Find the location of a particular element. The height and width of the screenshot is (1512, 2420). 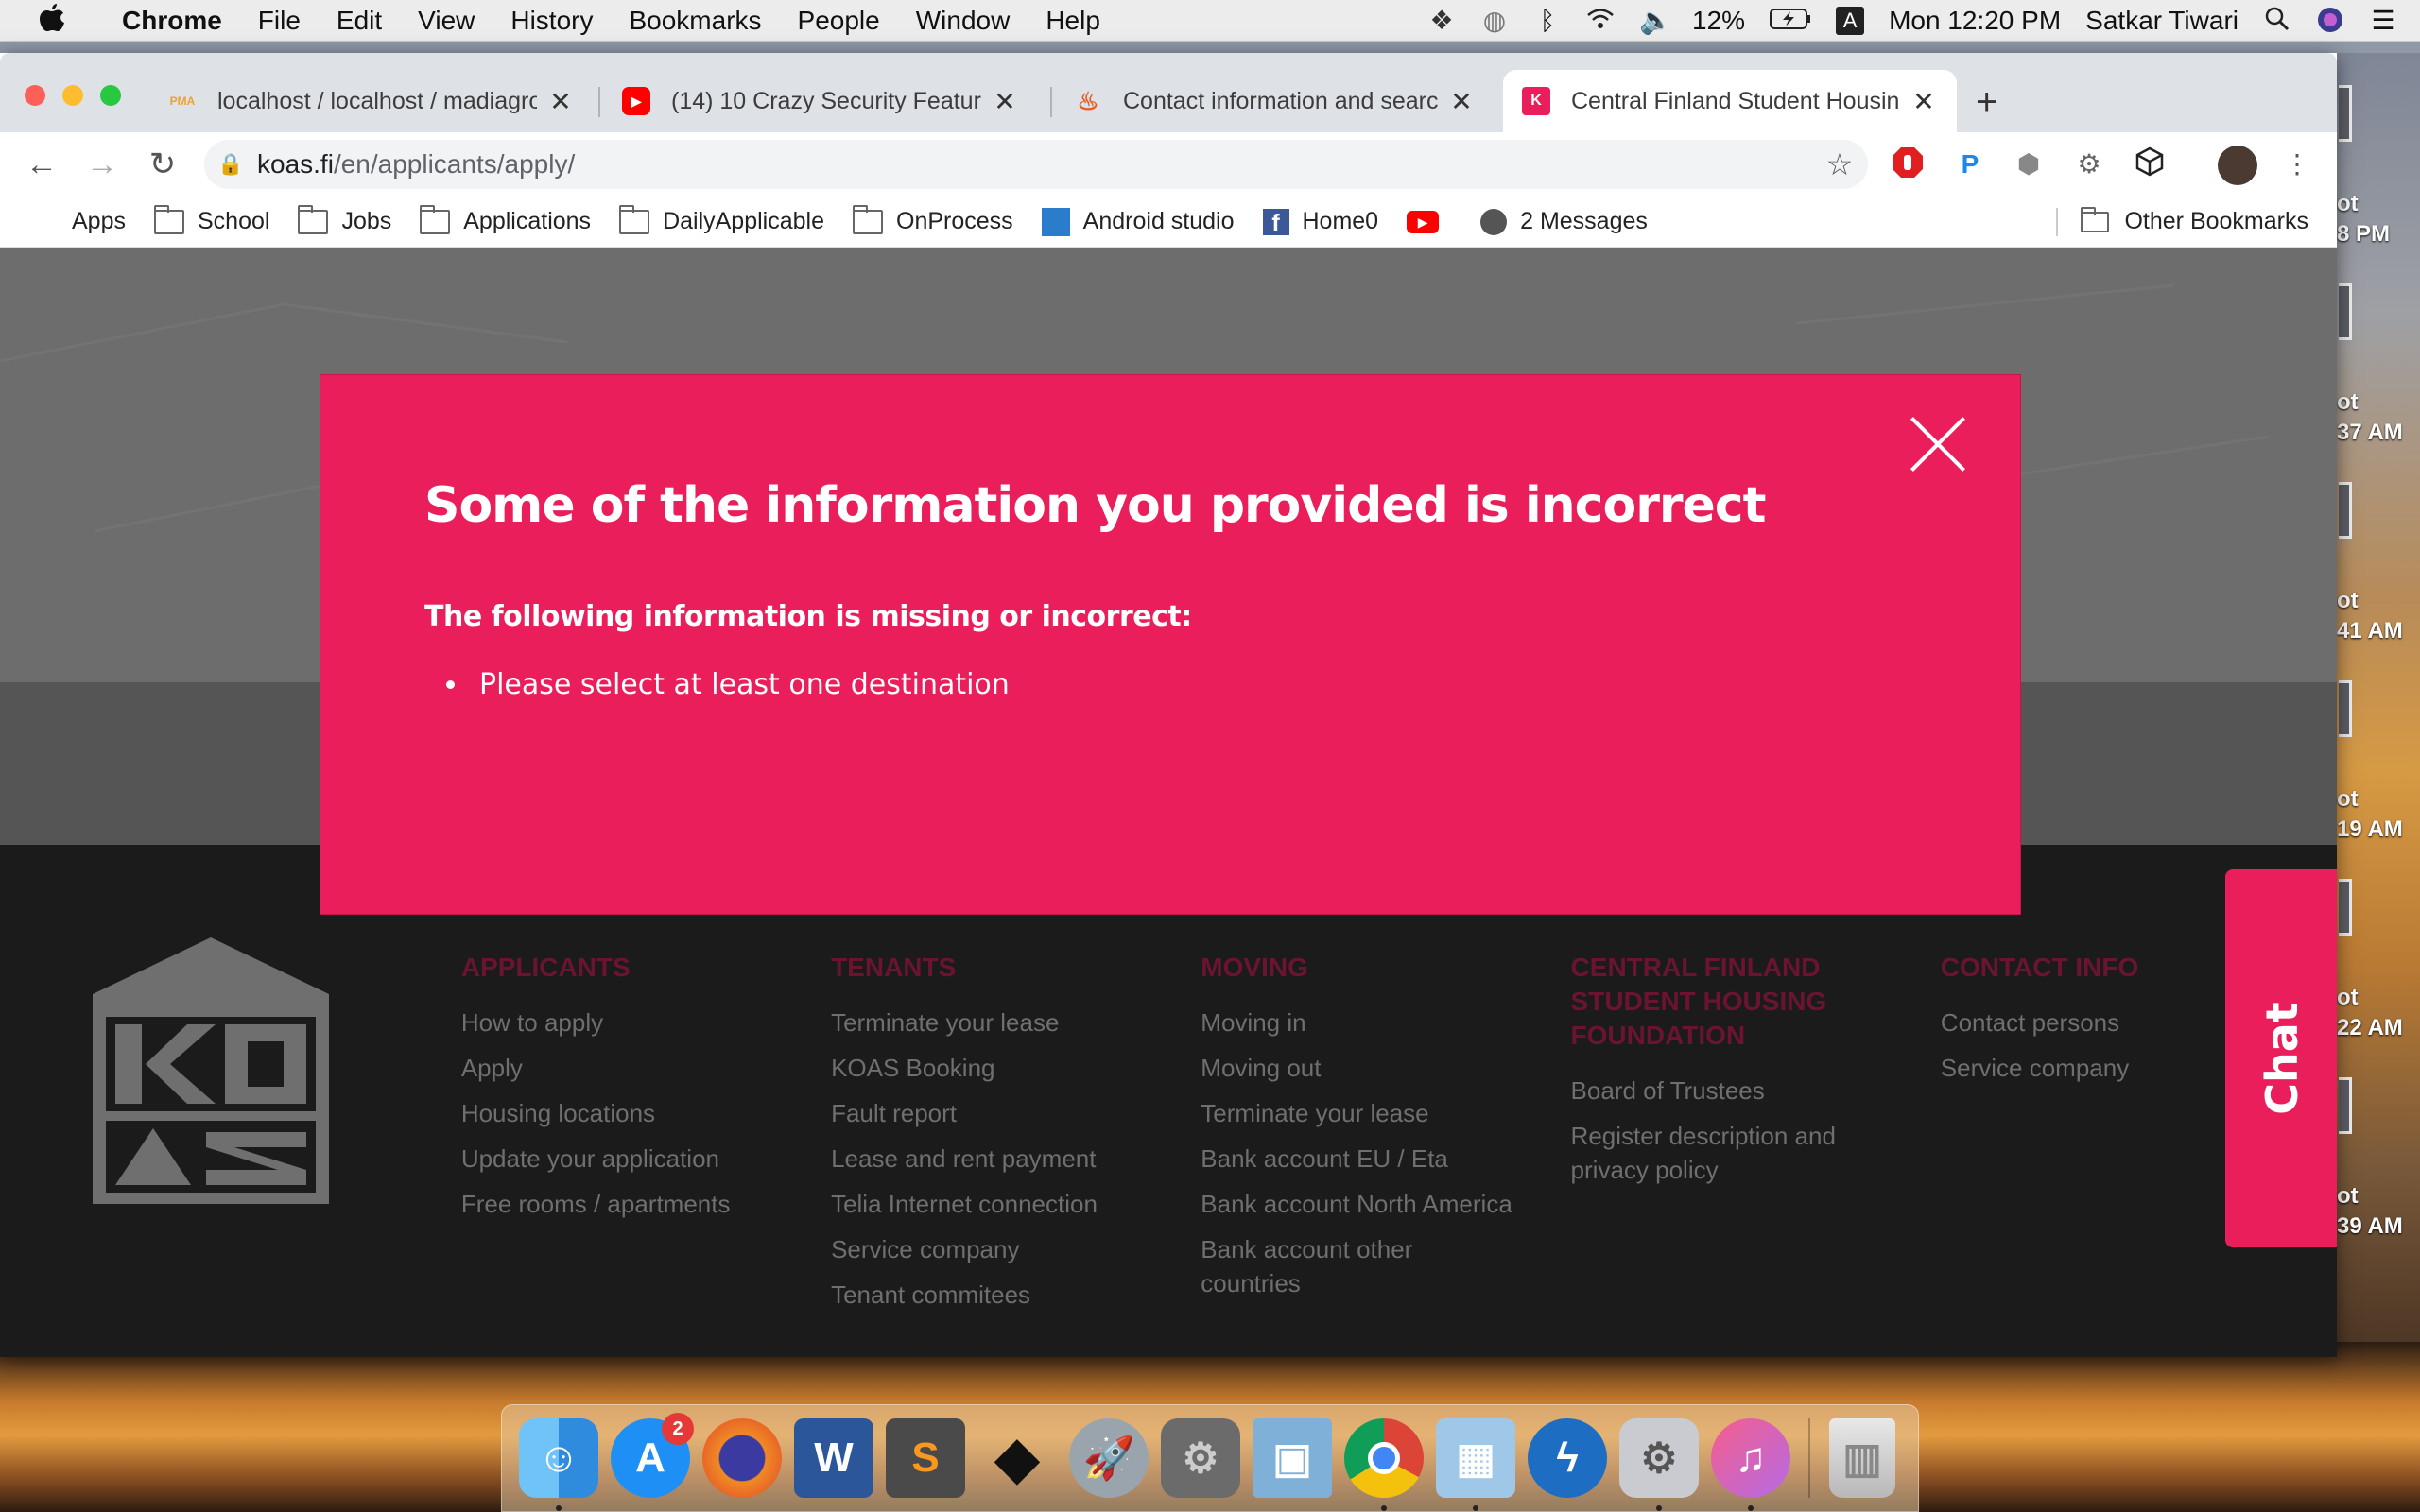

footer-link: Housing locations is located at coordinates (617, 1113).